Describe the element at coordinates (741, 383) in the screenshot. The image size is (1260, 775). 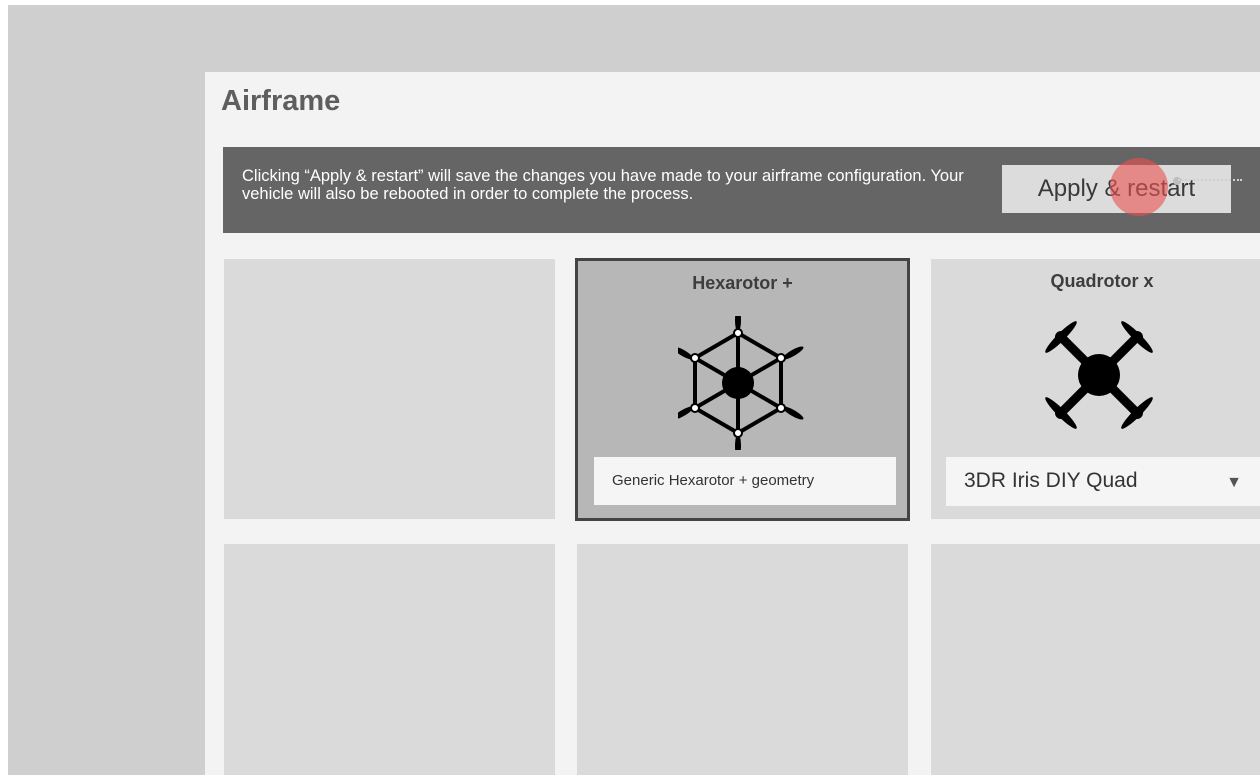
I see `hexarotor-plus-icon` at that location.